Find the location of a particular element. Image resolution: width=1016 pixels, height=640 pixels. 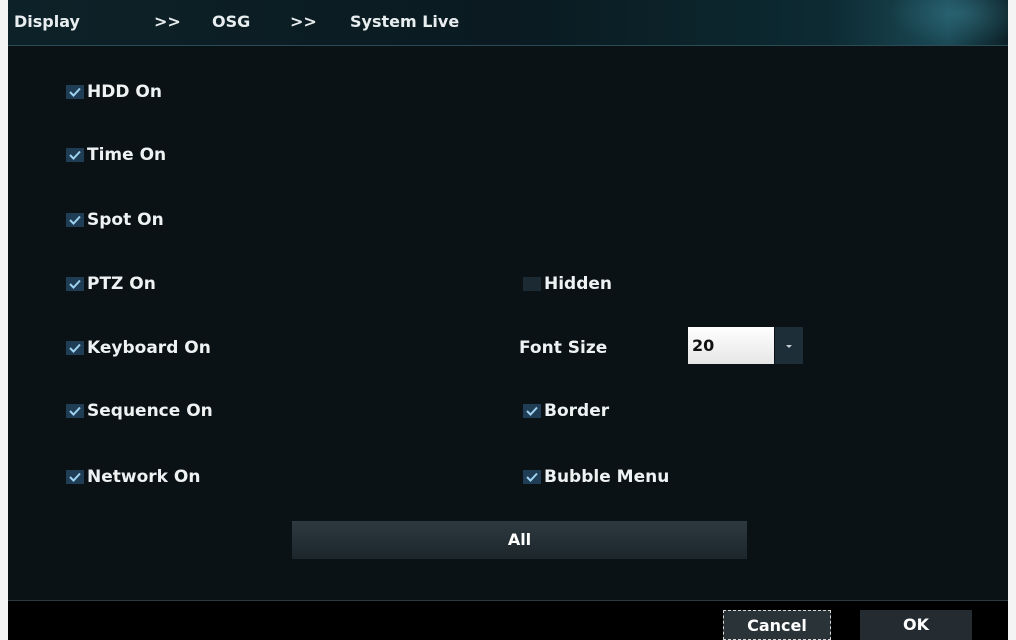

bubble-menu-label: Bubble Menu is located at coordinates (607, 477).